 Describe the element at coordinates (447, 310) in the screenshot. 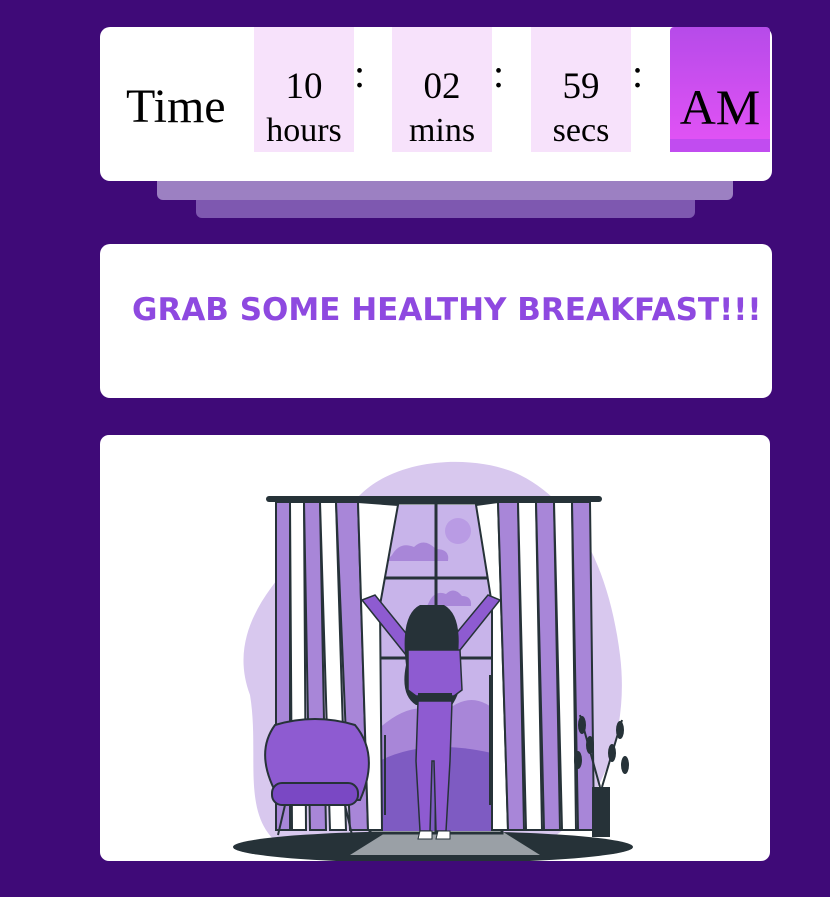

I see `message-text: GRAB SOME HEALTHY BREAKFAST!!!` at that location.